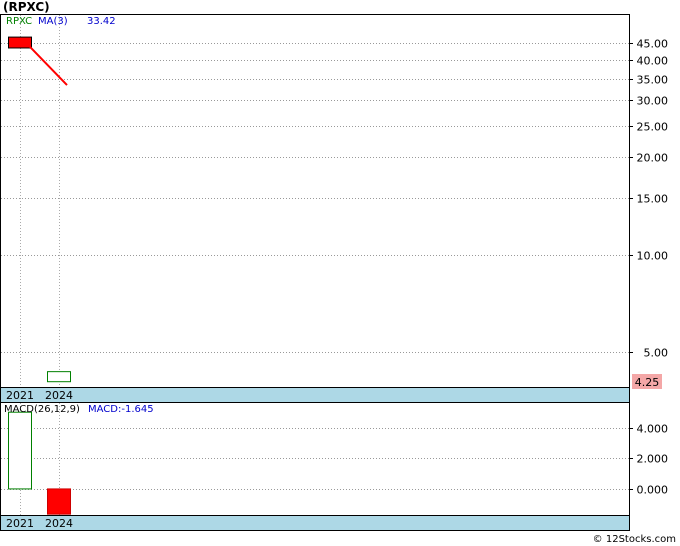 The image size is (680, 546). What do you see at coordinates (653, 199) in the screenshot?
I see `price-tick-label: 15.00` at bounding box center [653, 199].